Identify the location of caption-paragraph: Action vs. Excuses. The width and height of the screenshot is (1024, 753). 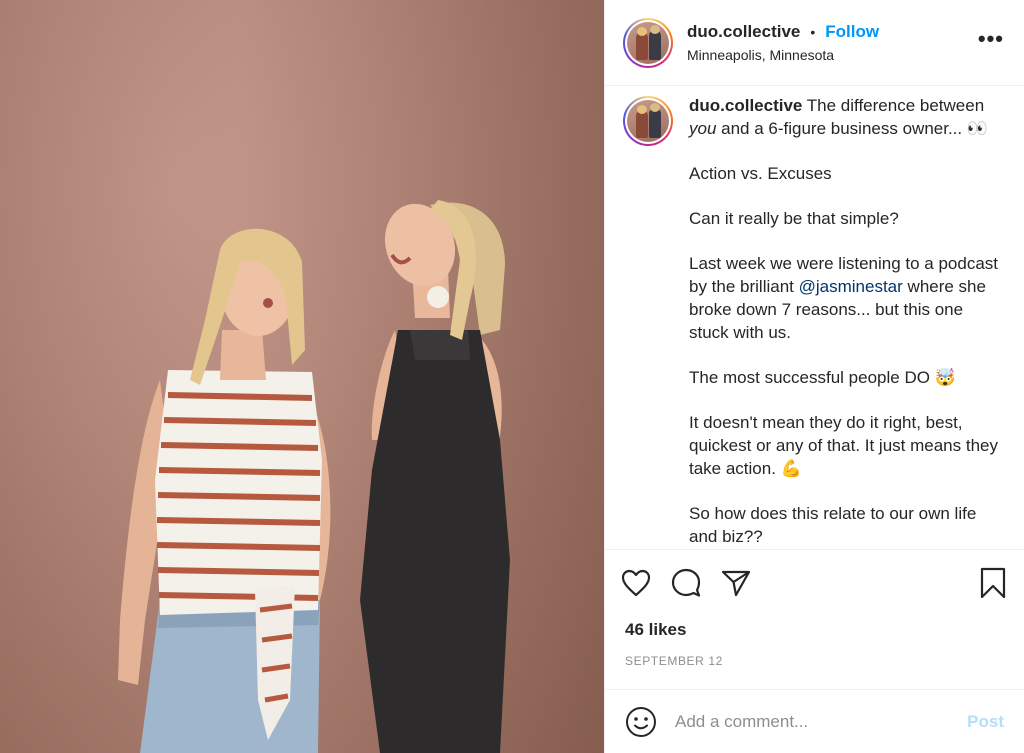
(760, 173).